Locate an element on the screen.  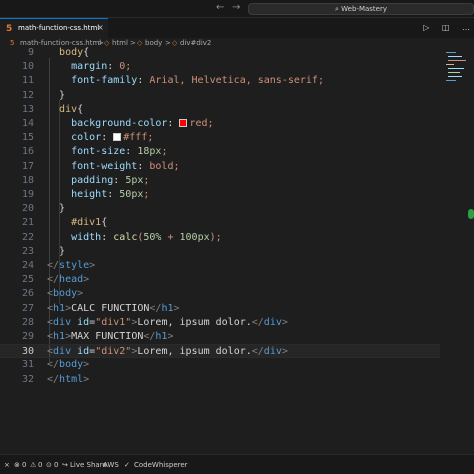
line-number: 21 is located at coordinates (27, 223).